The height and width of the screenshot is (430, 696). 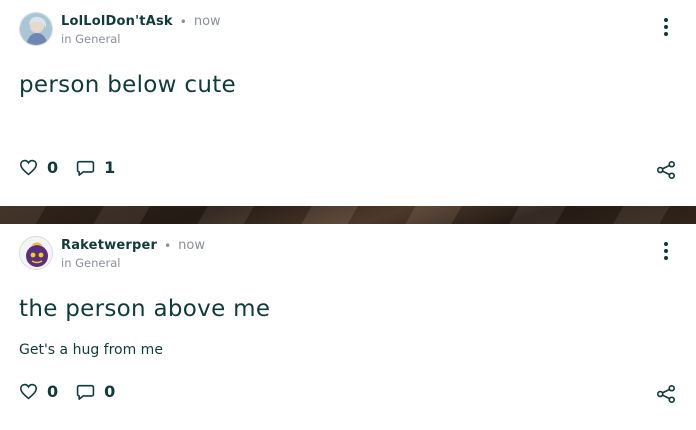 I want to click on comment-button: 1, so click(x=95, y=167).